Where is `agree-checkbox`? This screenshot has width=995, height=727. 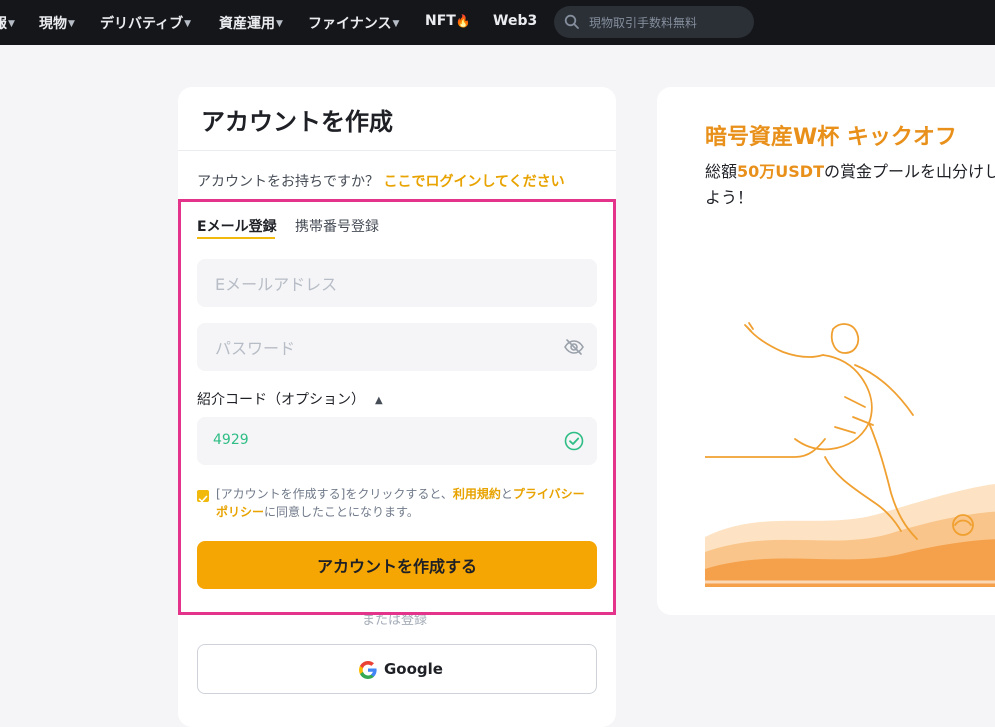
agree-checkbox is located at coordinates (203, 496).